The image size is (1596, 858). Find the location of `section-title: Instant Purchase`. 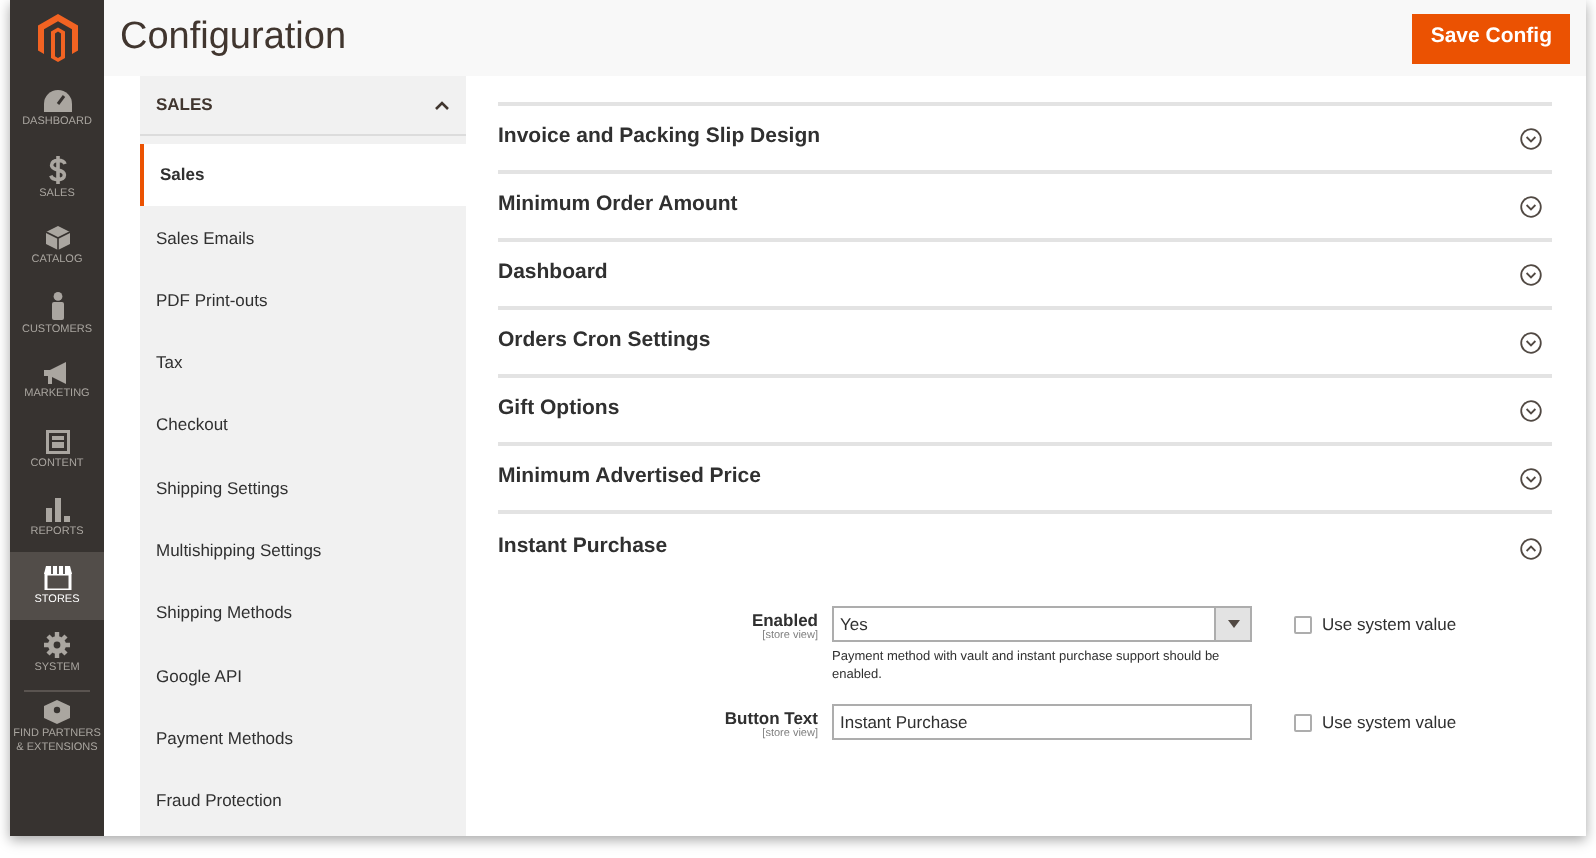

section-title: Instant Purchase is located at coordinates (583, 547).